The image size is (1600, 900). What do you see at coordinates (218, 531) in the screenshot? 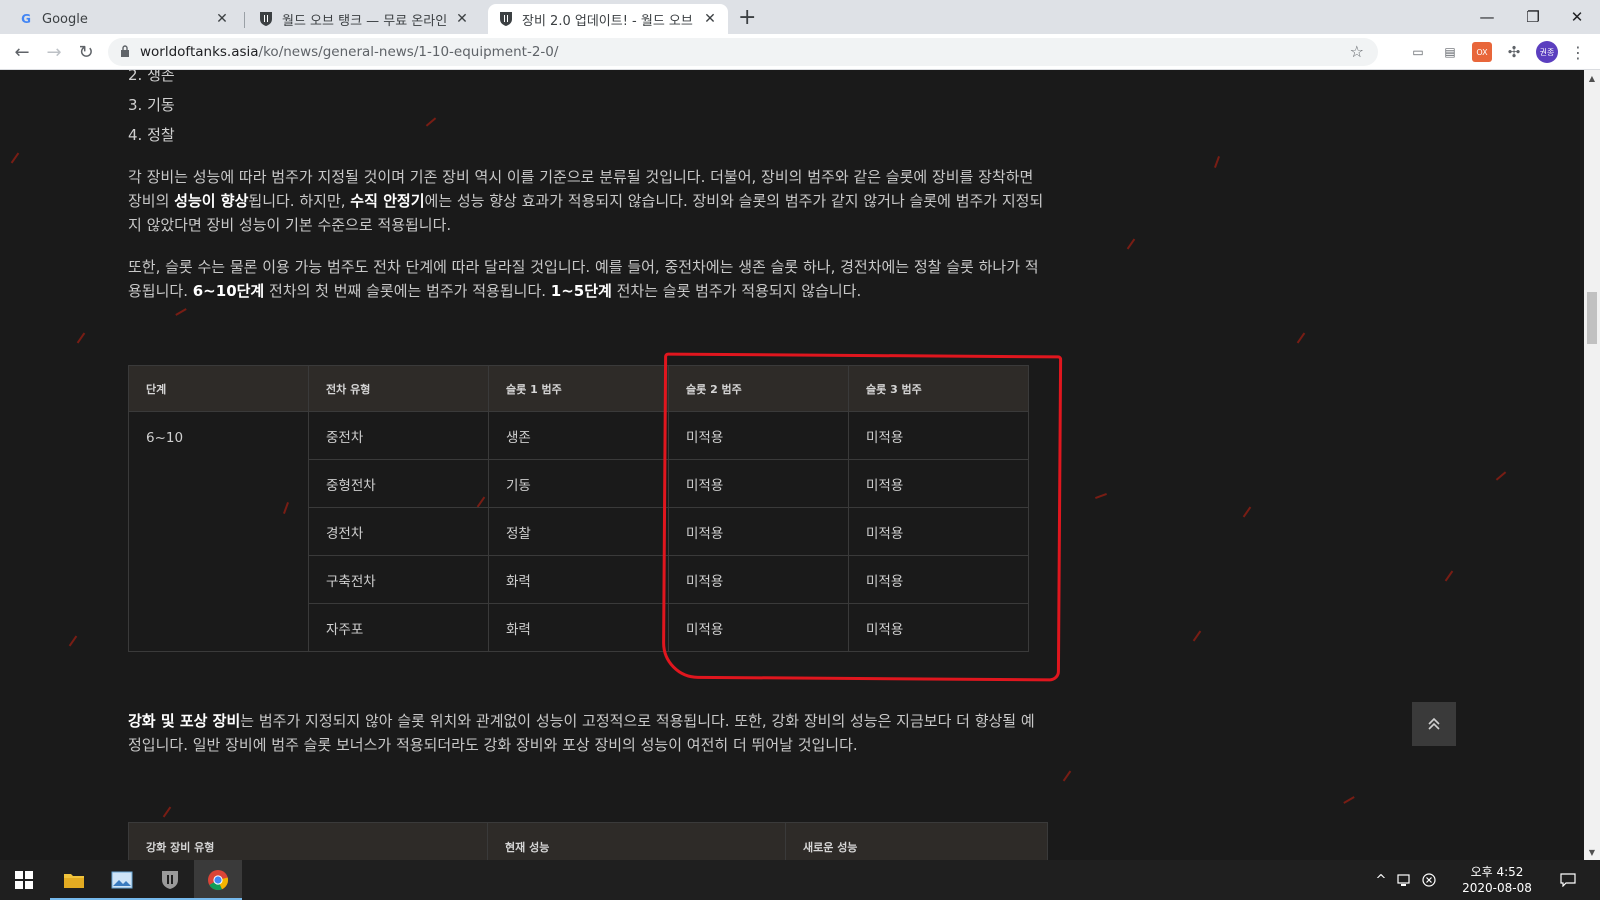
I see `tier-cell: 6~10` at bounding box center [218, 531].